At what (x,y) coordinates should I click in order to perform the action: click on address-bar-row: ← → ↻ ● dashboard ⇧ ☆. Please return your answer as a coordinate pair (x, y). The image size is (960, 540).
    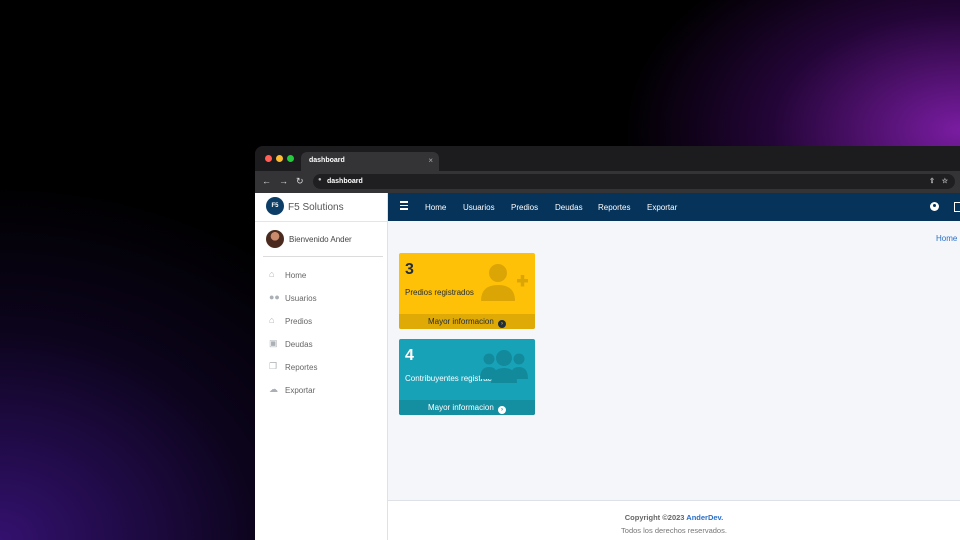
    Looking at the image, I should click on (607, 182).